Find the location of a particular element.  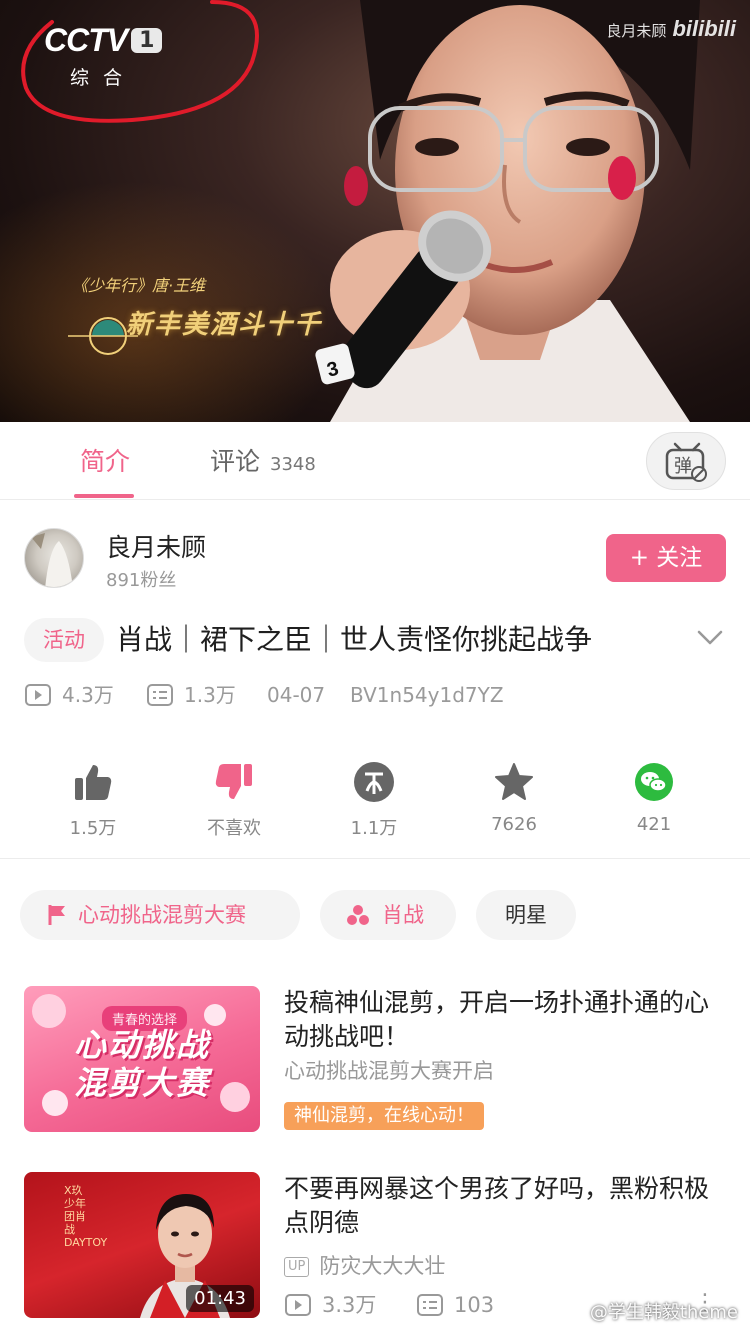

play-count-value: 4.3万 is located at coordinates (88, 695).